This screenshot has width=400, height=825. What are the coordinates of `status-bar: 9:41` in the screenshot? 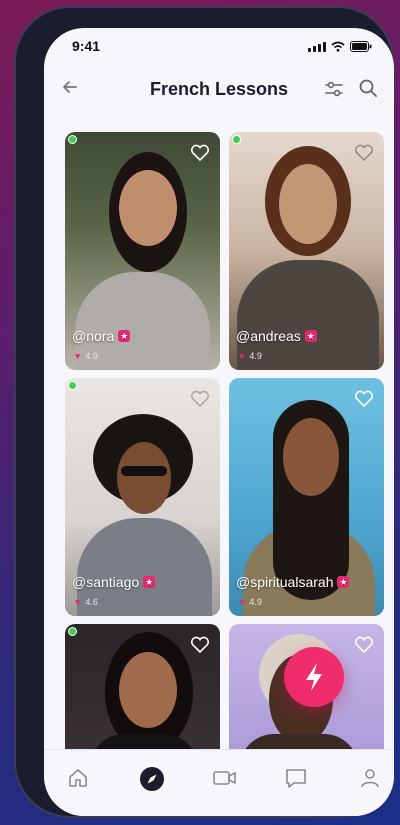 It's located at (219, 46).